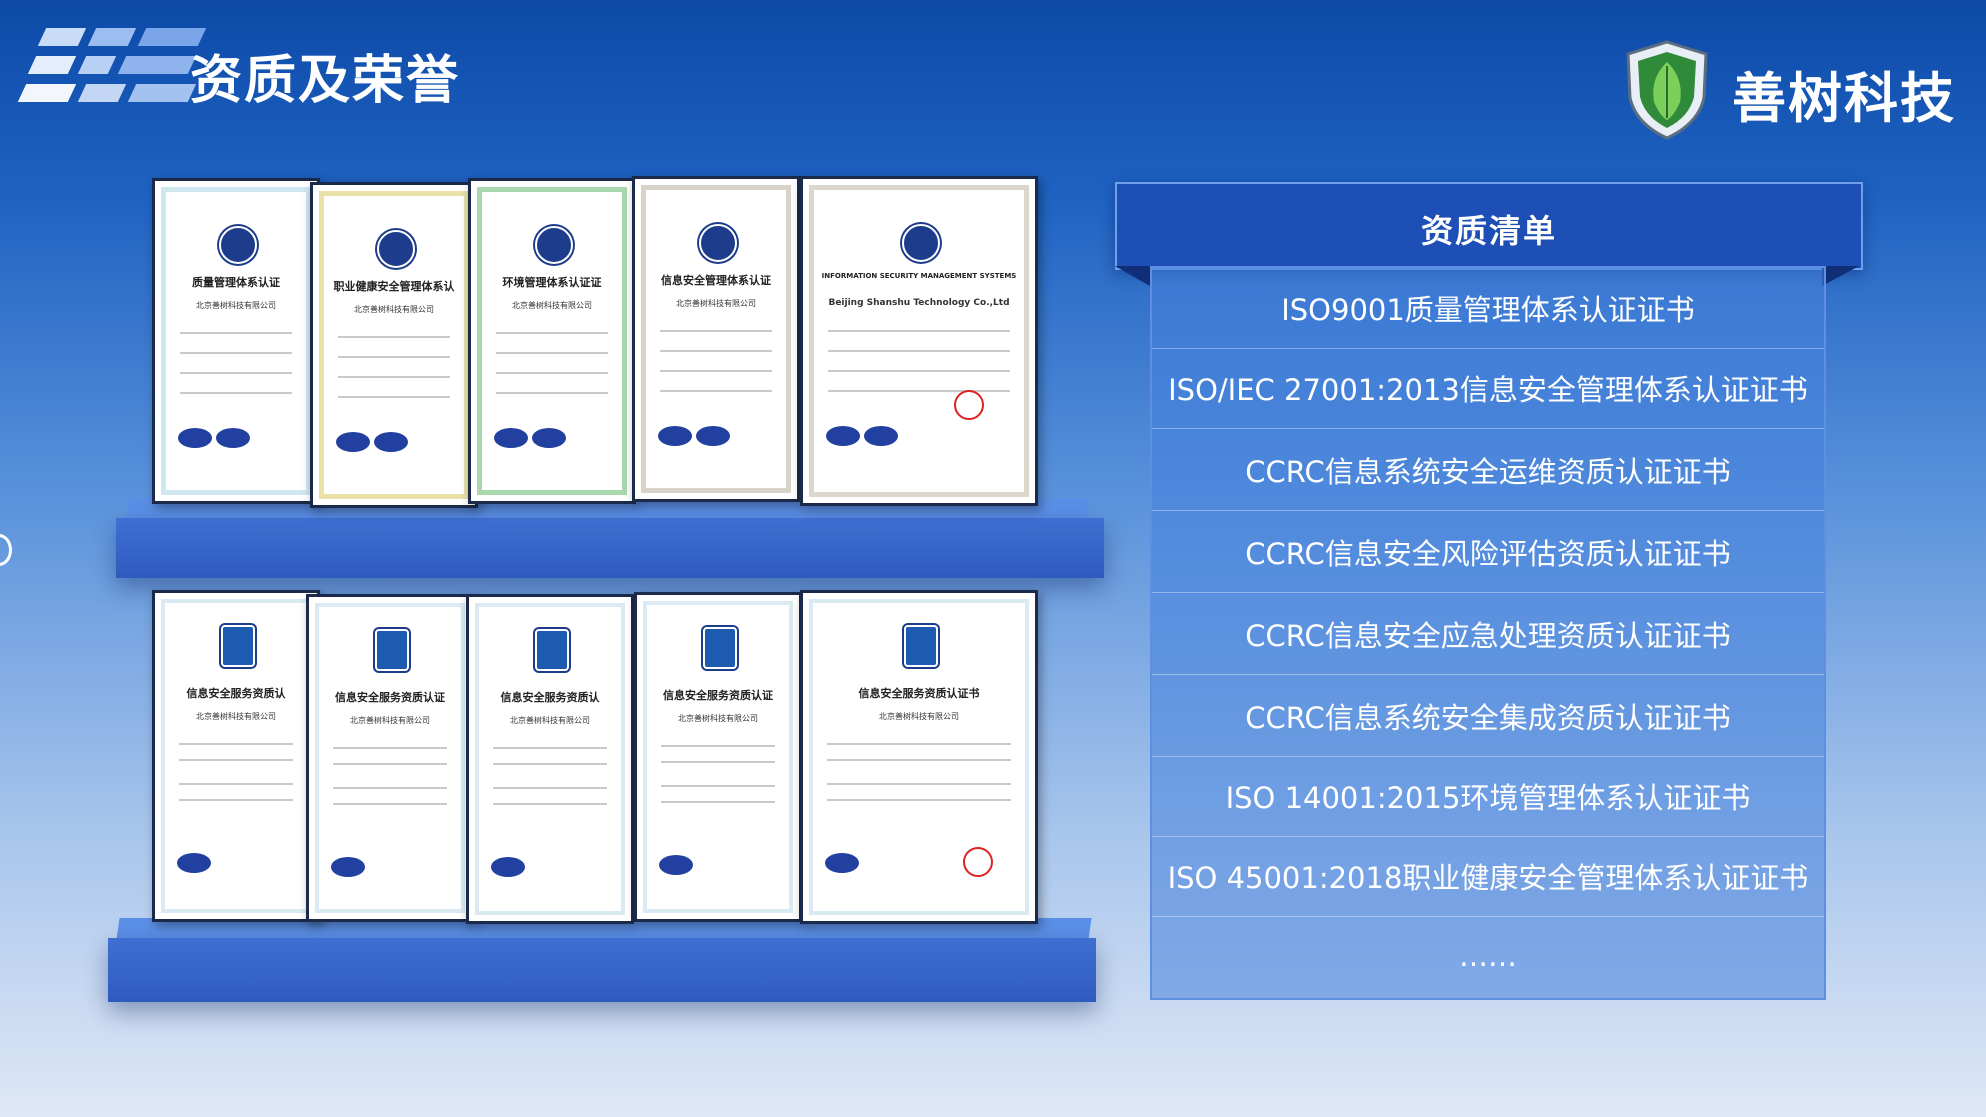 This screenshot has height=1117, width=1986. Describe the element at coordinates (552, 282) in the screenshot. I see `certificate-title: 环境管理体系认证证` at that location.